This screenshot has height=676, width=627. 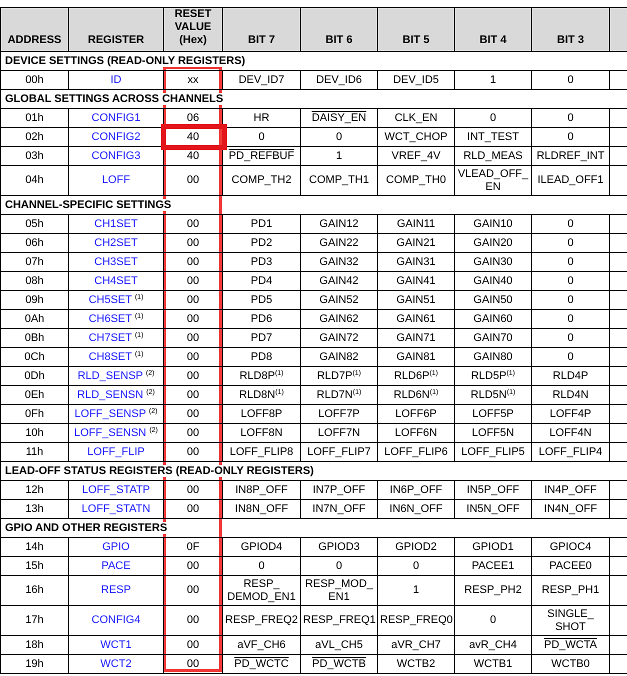 I want to click on table-cell: RESP_ DEMOD_EN1, so click(x=261, y=591).